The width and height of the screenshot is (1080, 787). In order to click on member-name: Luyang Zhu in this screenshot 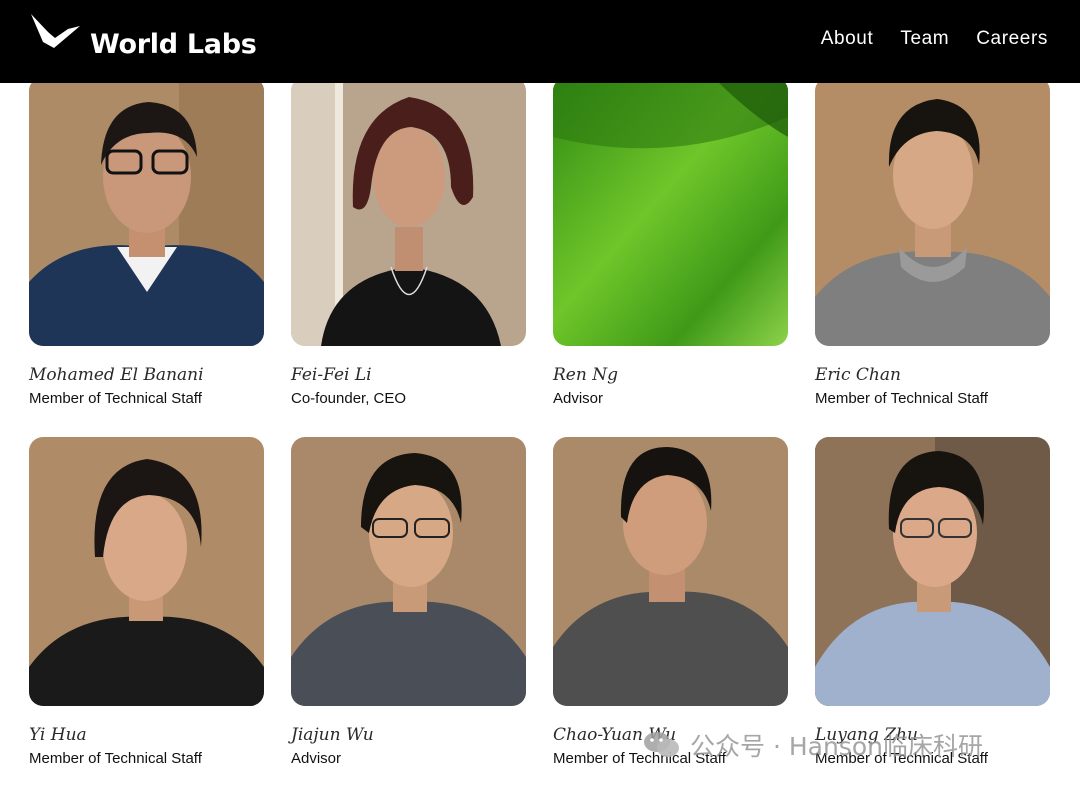, I will do `click(866, 735)`.